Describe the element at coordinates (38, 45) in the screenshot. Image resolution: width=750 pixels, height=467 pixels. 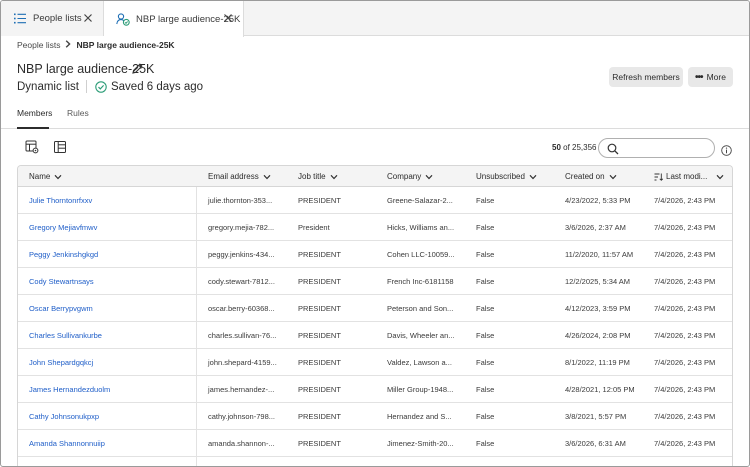
I see `breadcrumb-parent-link: People lists` at that location.